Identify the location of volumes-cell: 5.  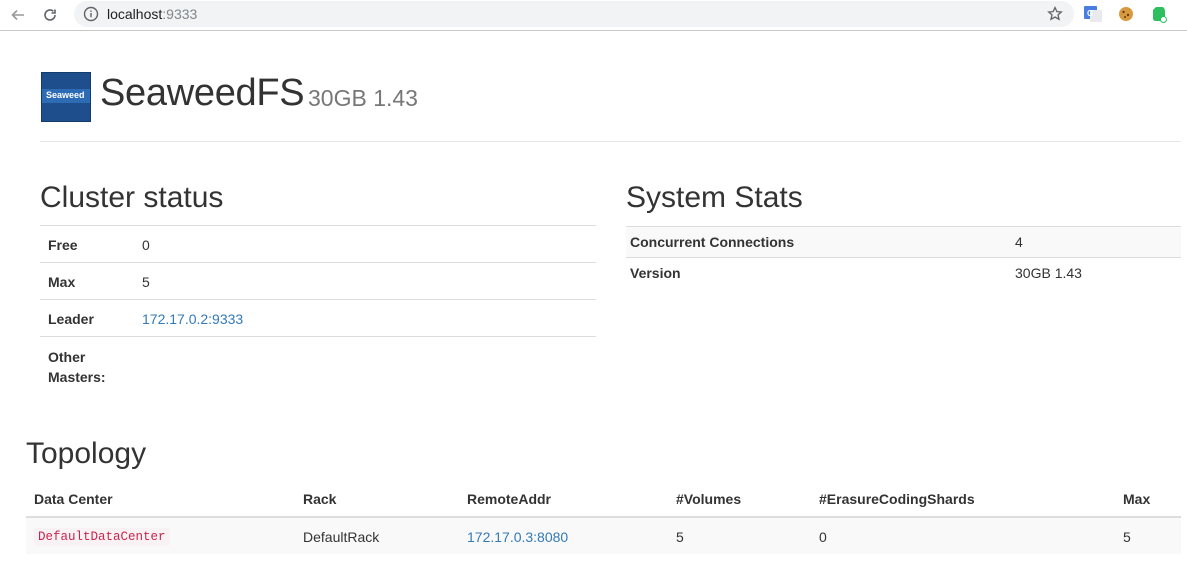
(680, 537).